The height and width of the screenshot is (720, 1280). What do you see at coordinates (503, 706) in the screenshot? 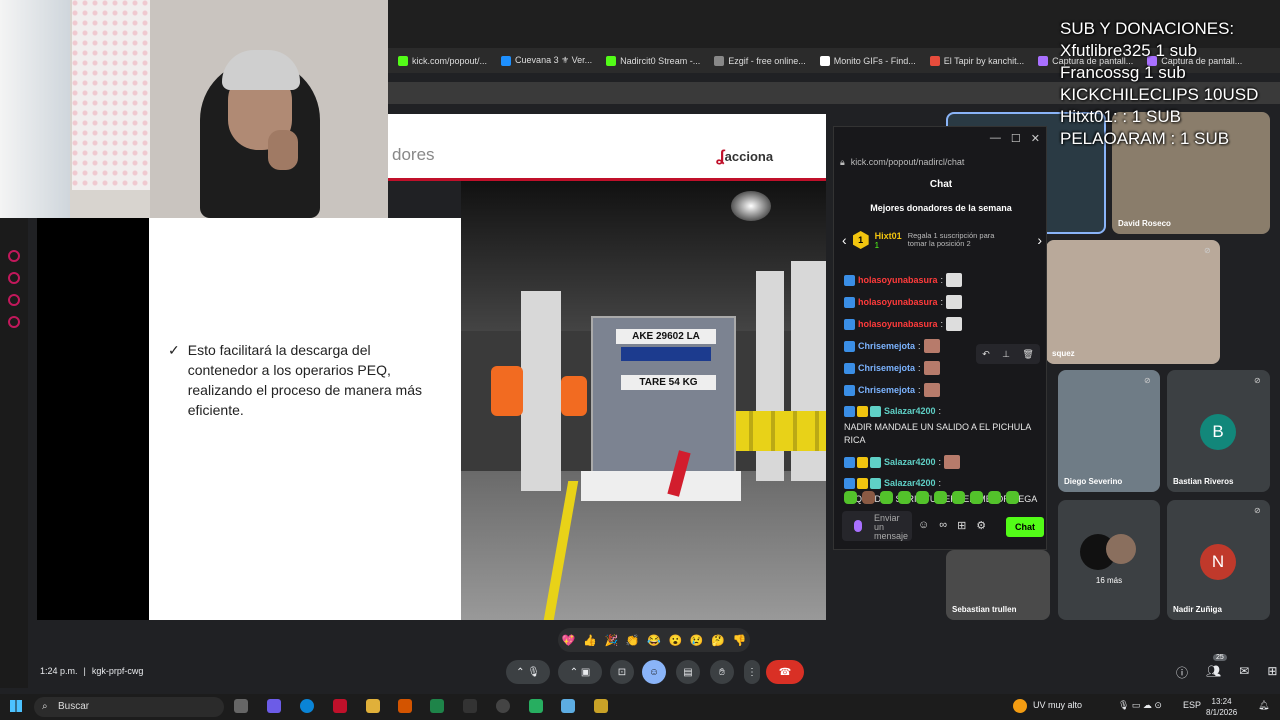
I see `obs-icon` at bounding box center [503, 706].